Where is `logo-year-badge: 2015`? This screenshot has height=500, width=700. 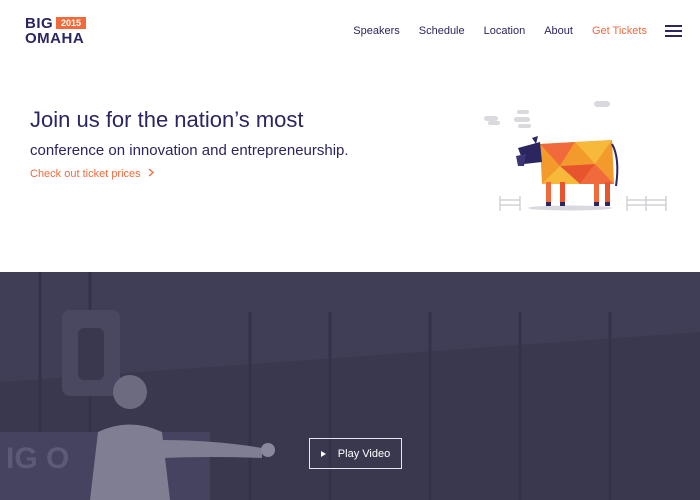
logo-year-badge: 2015 is located at coordinates (71, 23).